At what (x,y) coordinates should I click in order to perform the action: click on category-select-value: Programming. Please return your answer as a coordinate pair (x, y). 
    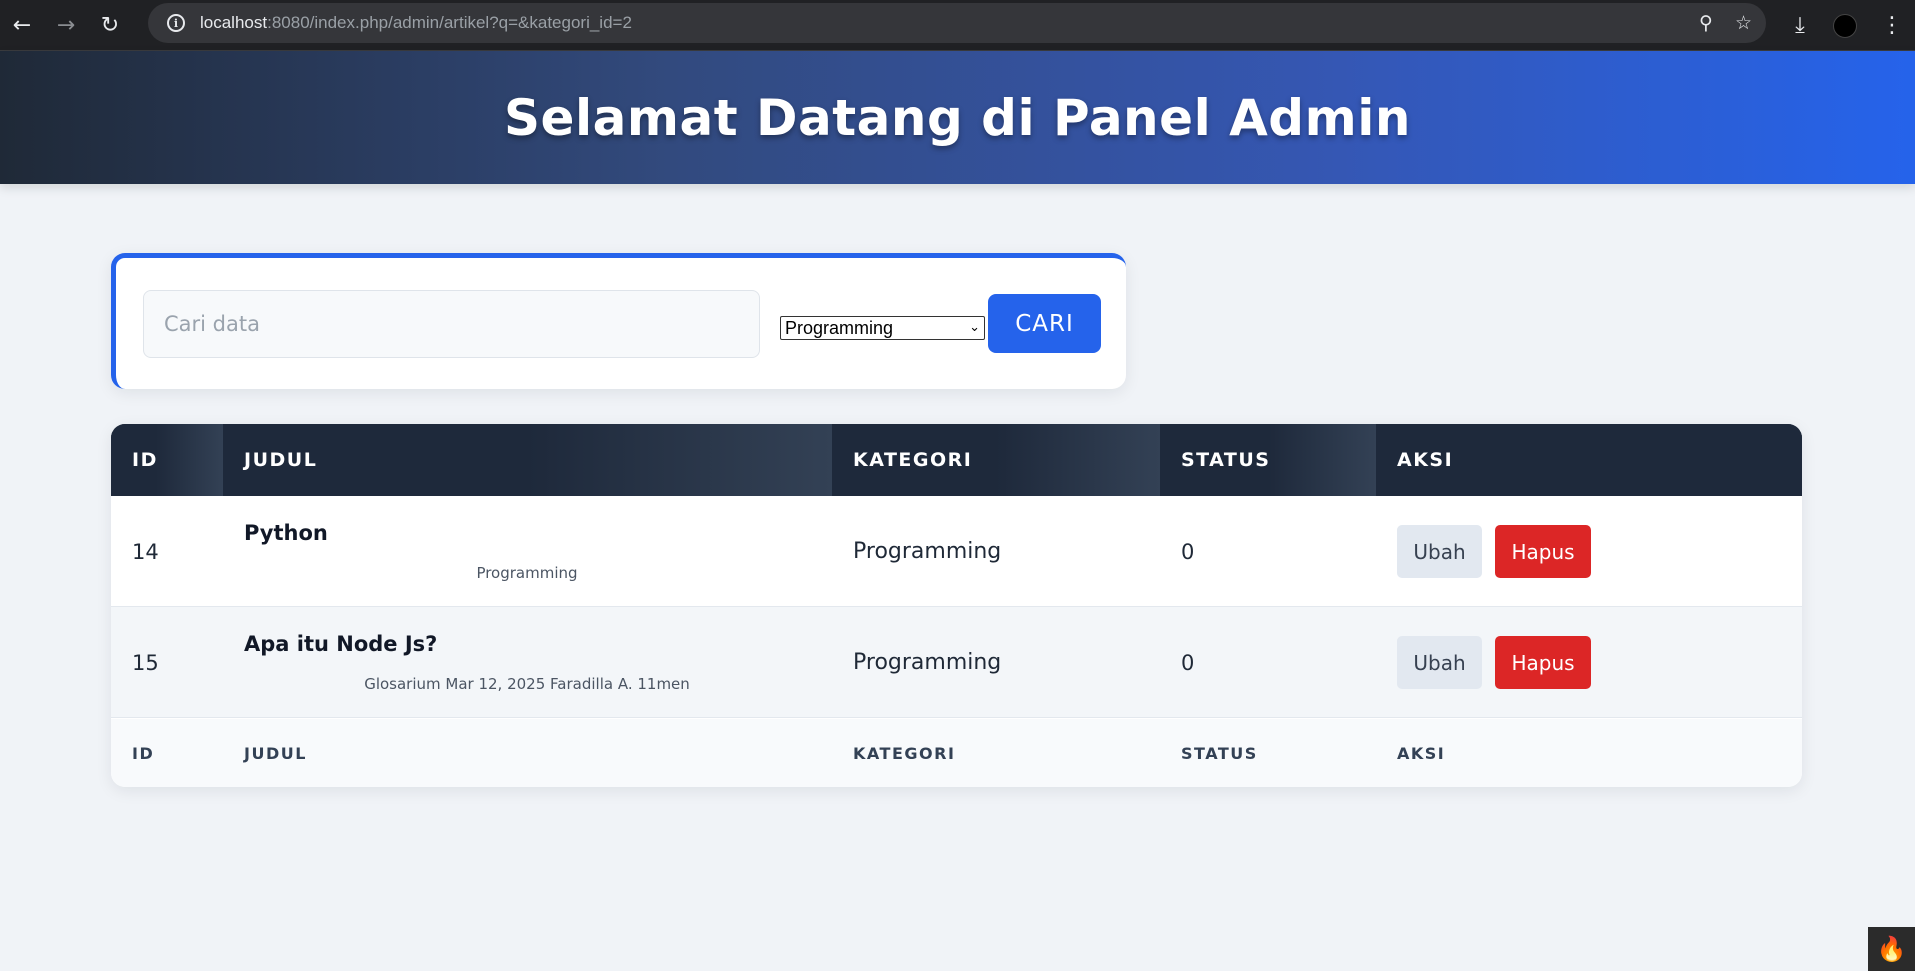
    Looking at the image, I should click on (839, 327).